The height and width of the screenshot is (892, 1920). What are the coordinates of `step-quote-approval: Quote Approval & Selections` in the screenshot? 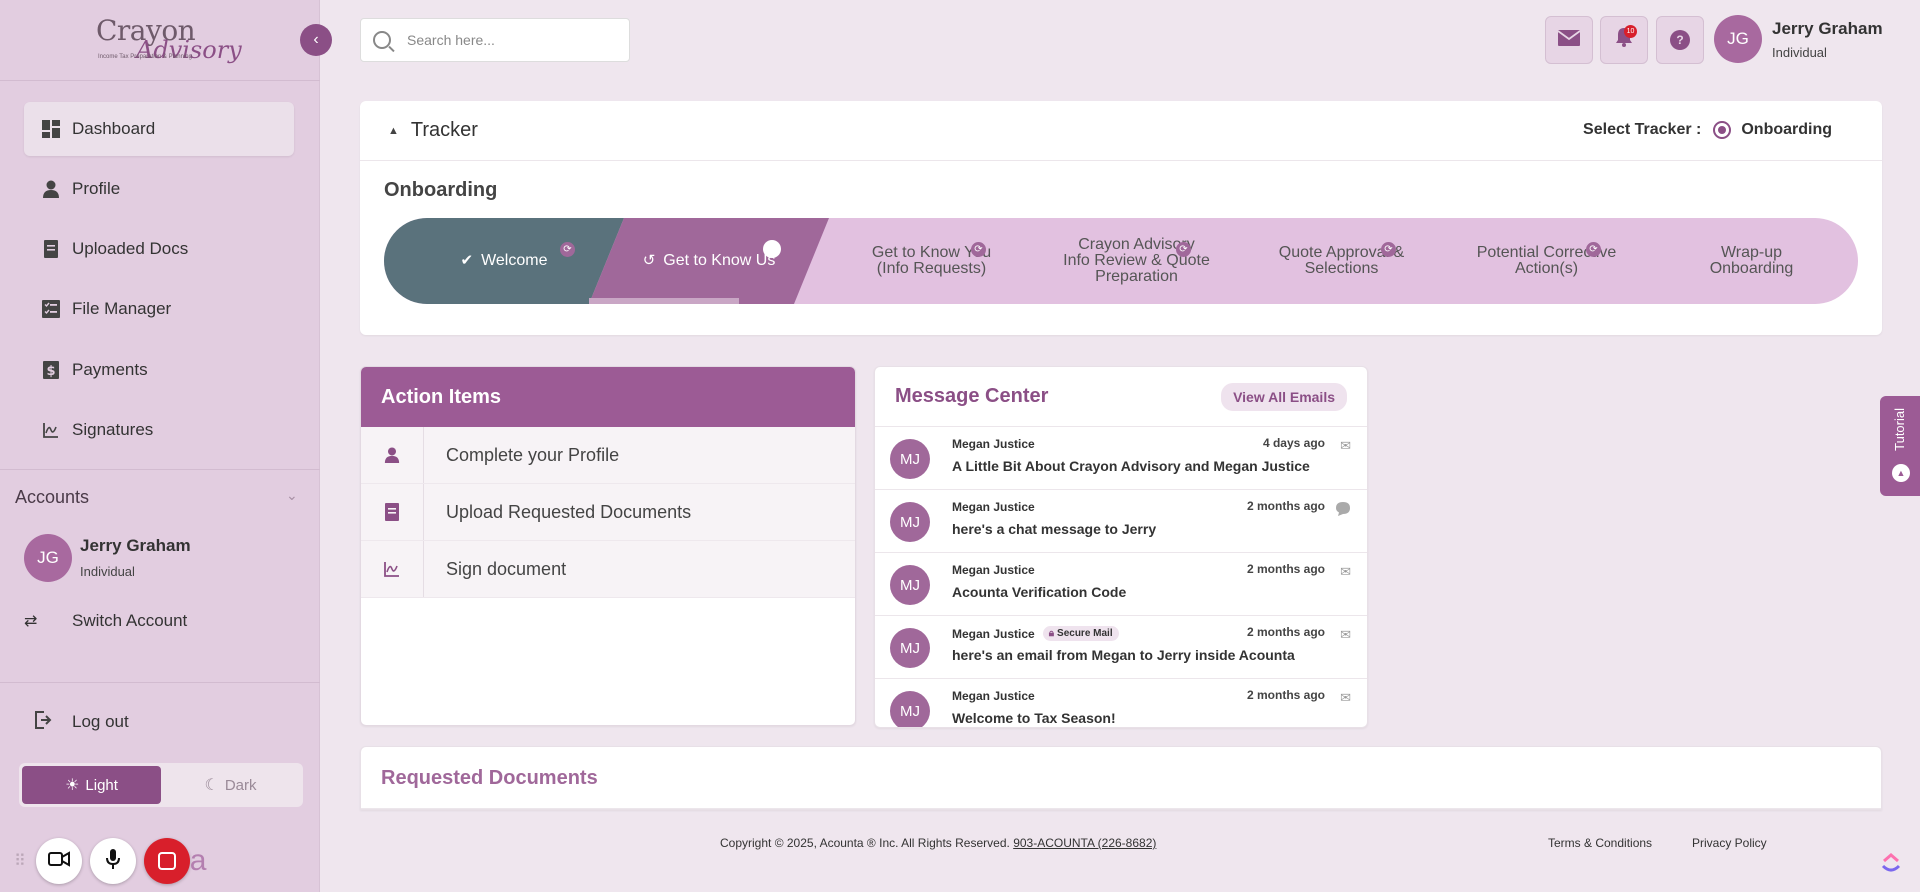 It's located at (1341, 261).